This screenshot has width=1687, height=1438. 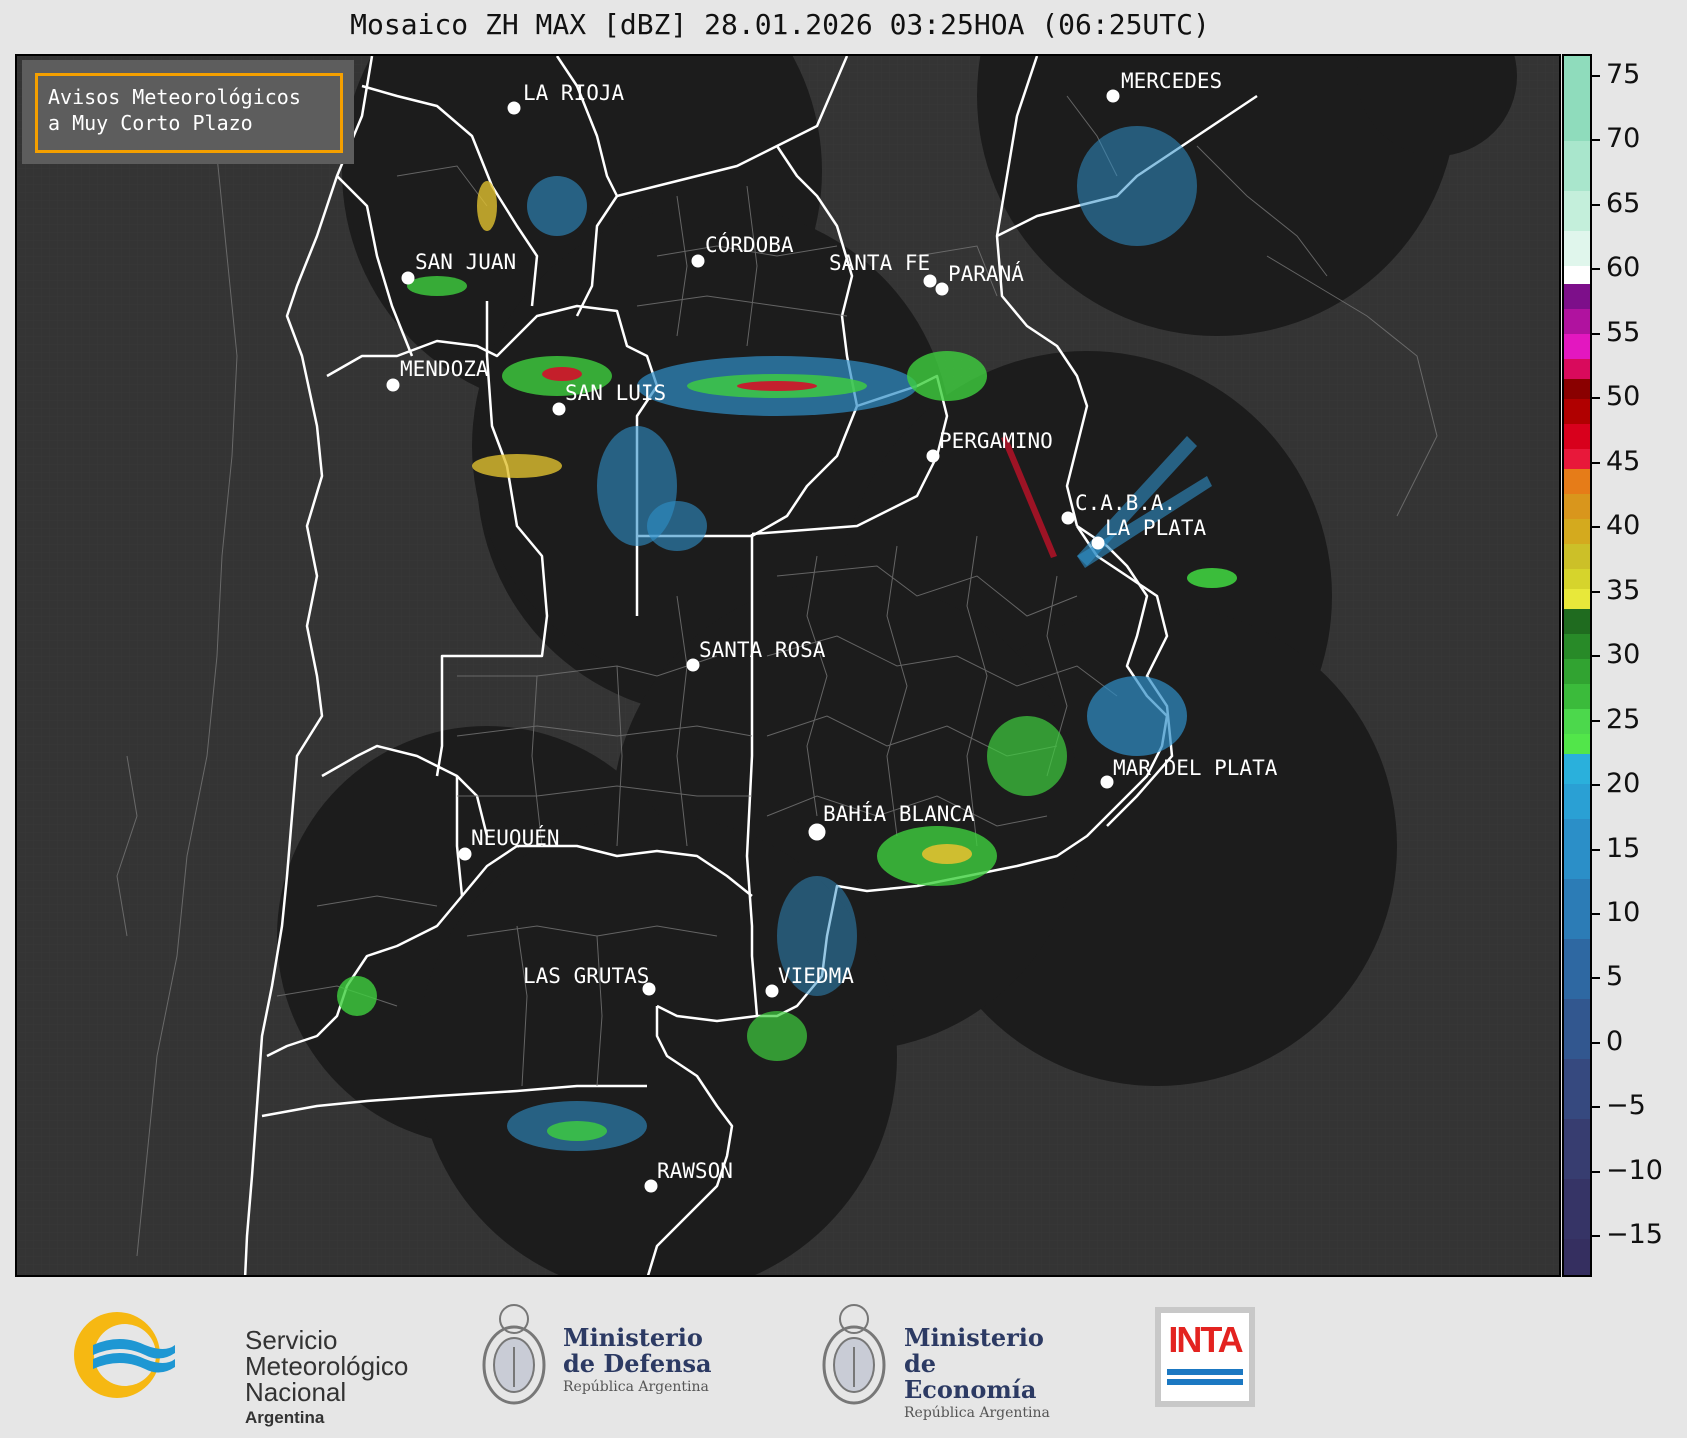 I want to click on smn-country: Argentina, so click(x=285, y=1417).